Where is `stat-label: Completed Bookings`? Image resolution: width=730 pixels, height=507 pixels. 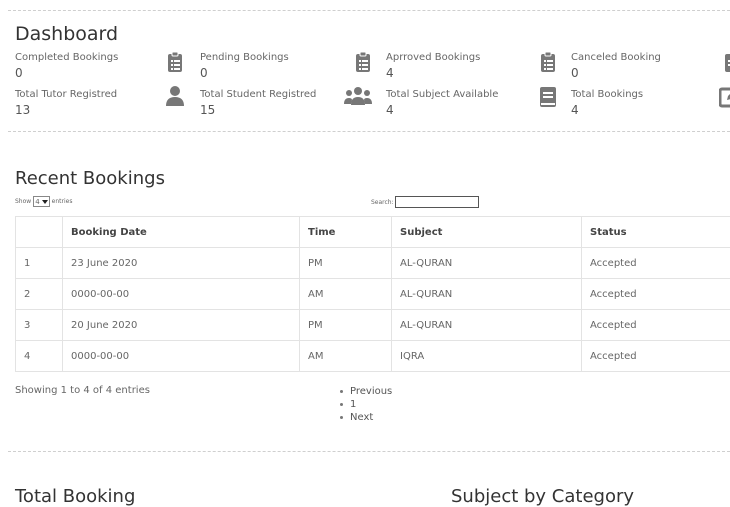 stat-label: Completed Bookings is located at coordinates (67, 57).